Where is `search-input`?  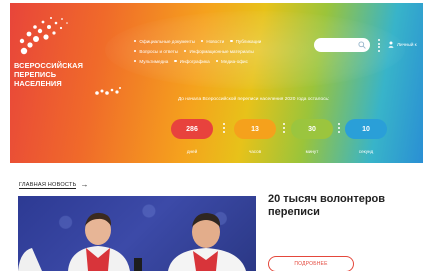 search-input is located at coordinates (342, 45).